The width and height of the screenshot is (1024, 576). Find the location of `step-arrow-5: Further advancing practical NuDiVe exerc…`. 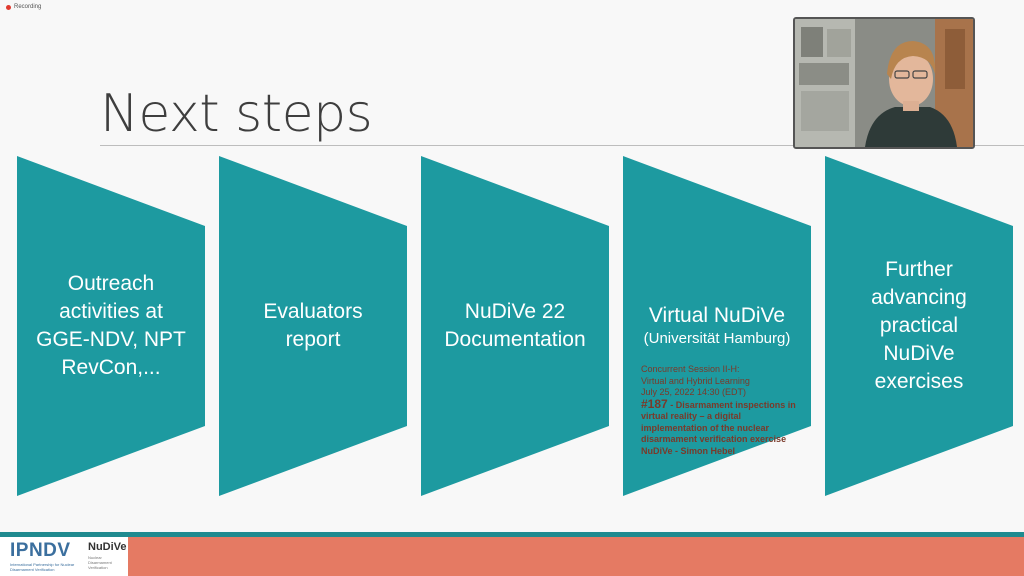

step-arrow-5: Further advancing practical NuDiVe exerc… is located at coordinates (919, 326).